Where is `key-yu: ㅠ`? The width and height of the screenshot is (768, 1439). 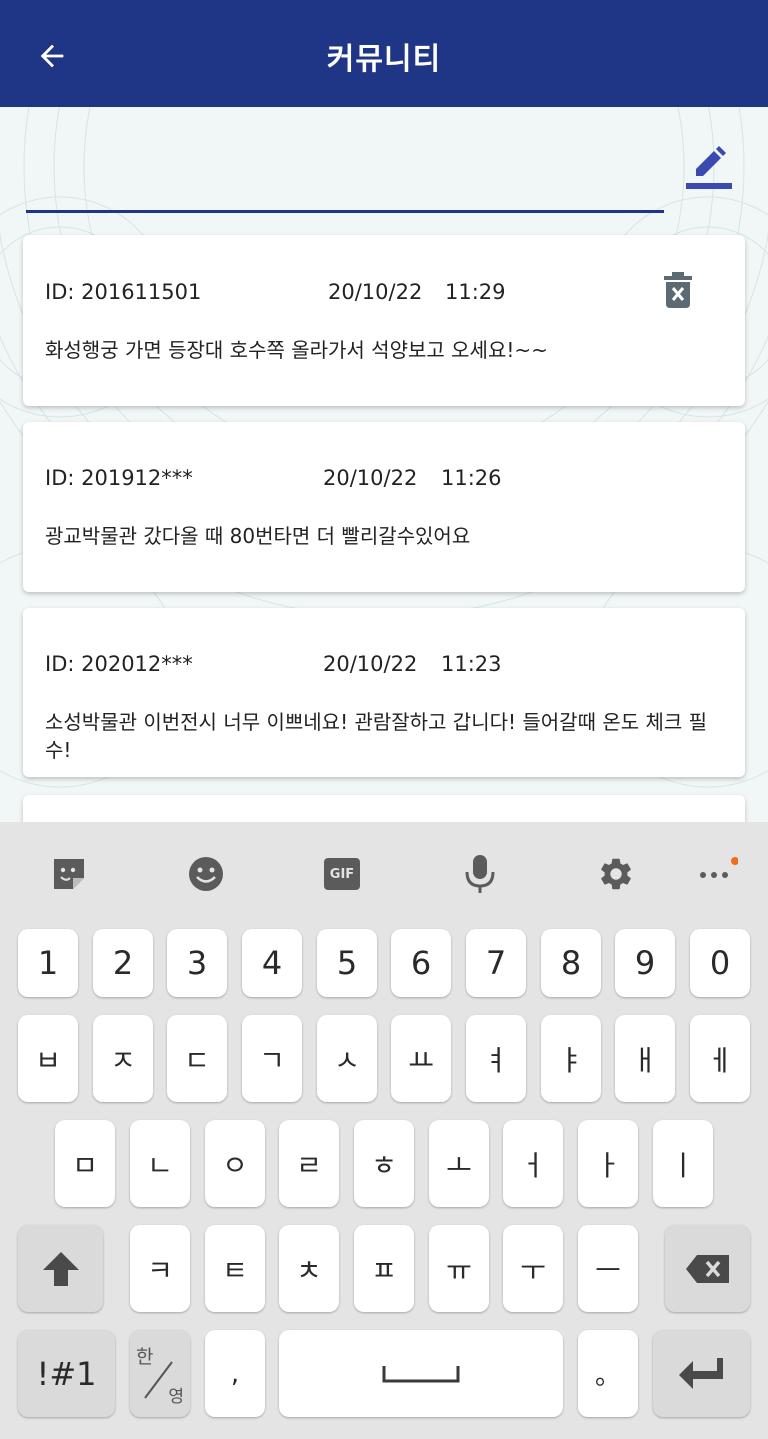 key-yu: ㅠ is located at coordinates (459, 1268).